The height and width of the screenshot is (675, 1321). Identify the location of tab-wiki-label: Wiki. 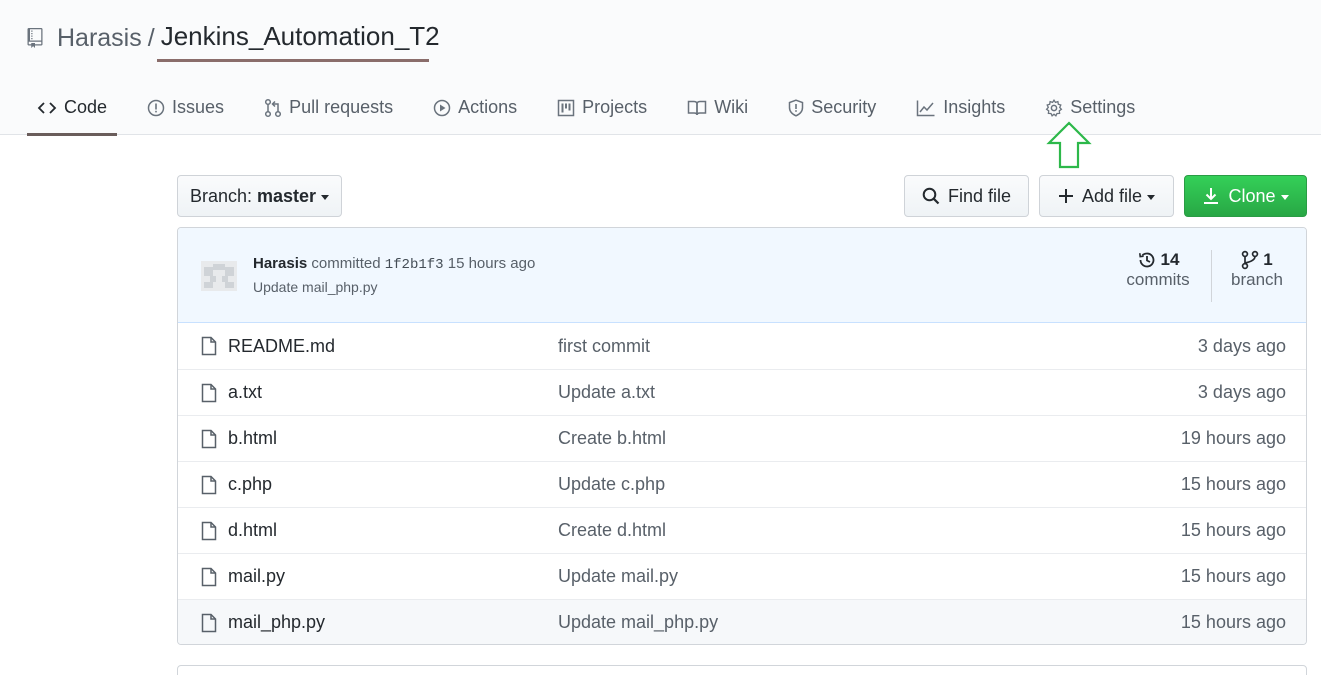
(731, 107).